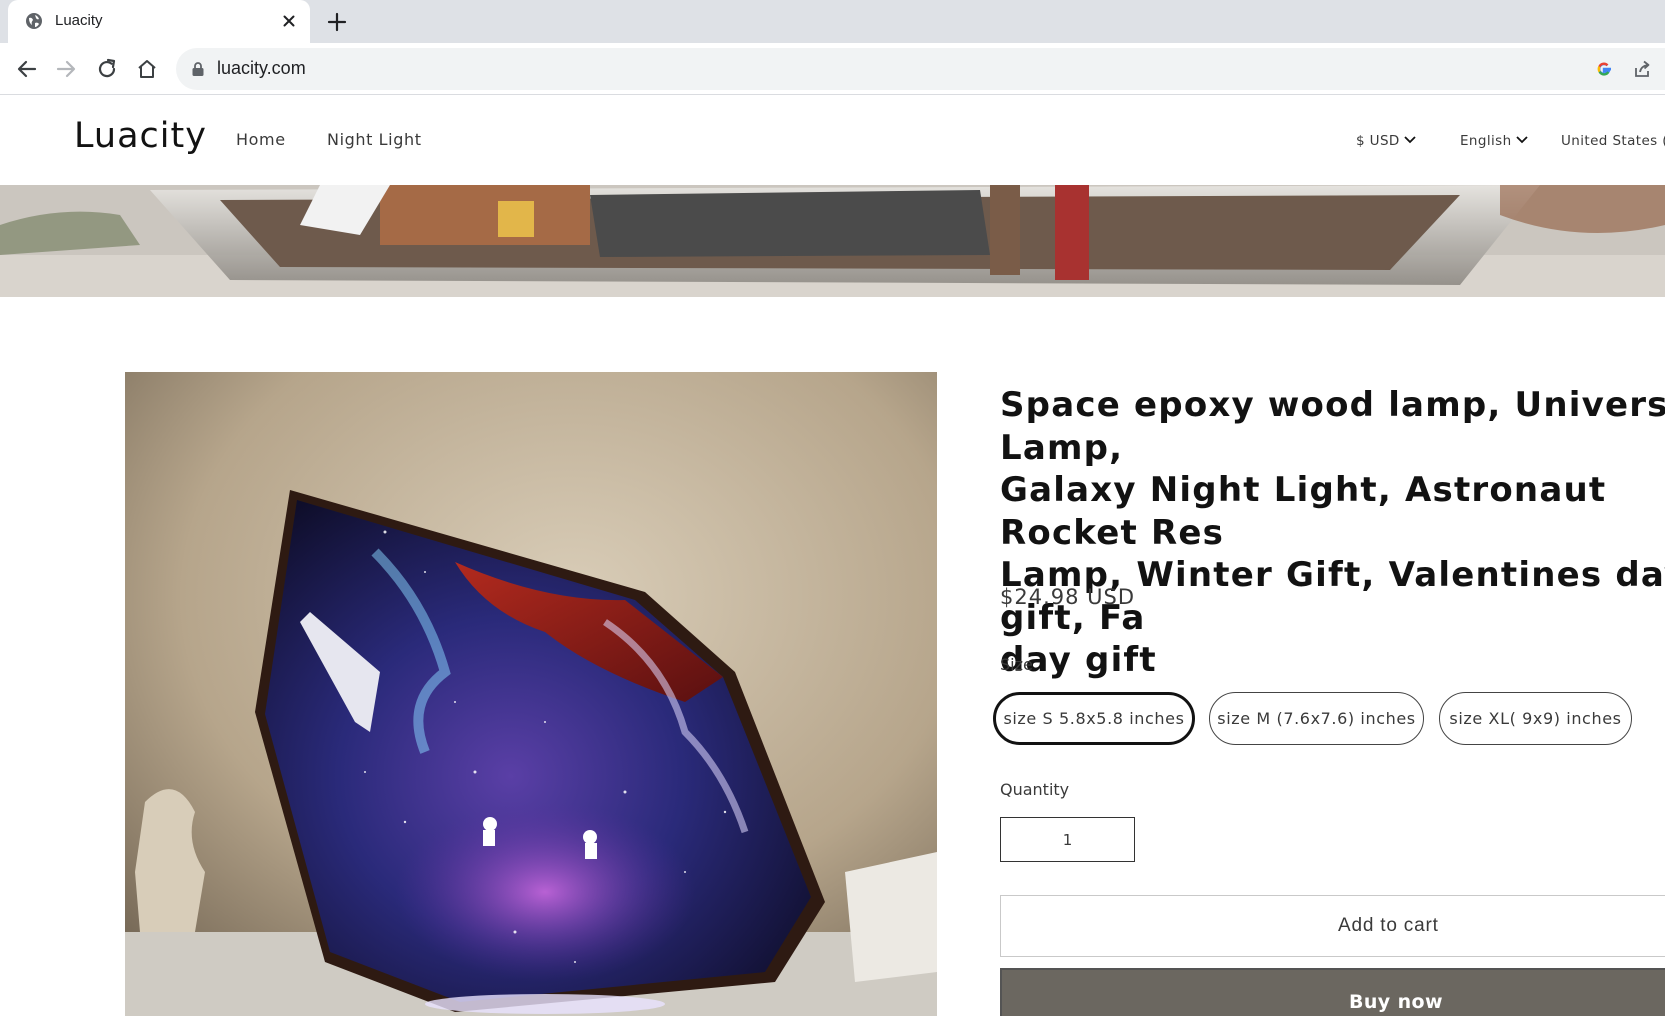 This screenshot has height=1016, width=1665. I want to click on add-to-cart-button: Add to cart, so click(1332, 926).